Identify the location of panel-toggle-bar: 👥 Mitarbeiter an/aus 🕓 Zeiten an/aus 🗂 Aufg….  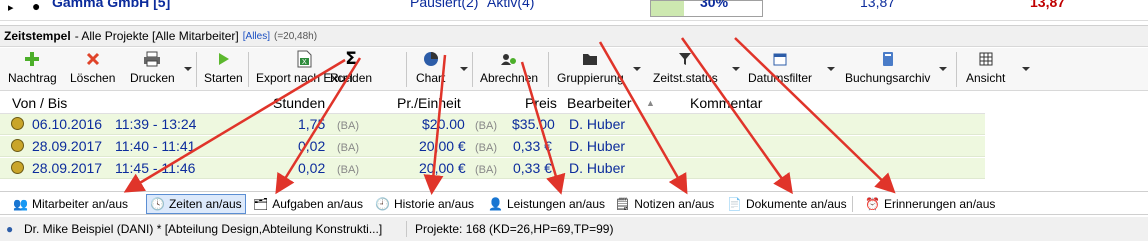
(574, 203).